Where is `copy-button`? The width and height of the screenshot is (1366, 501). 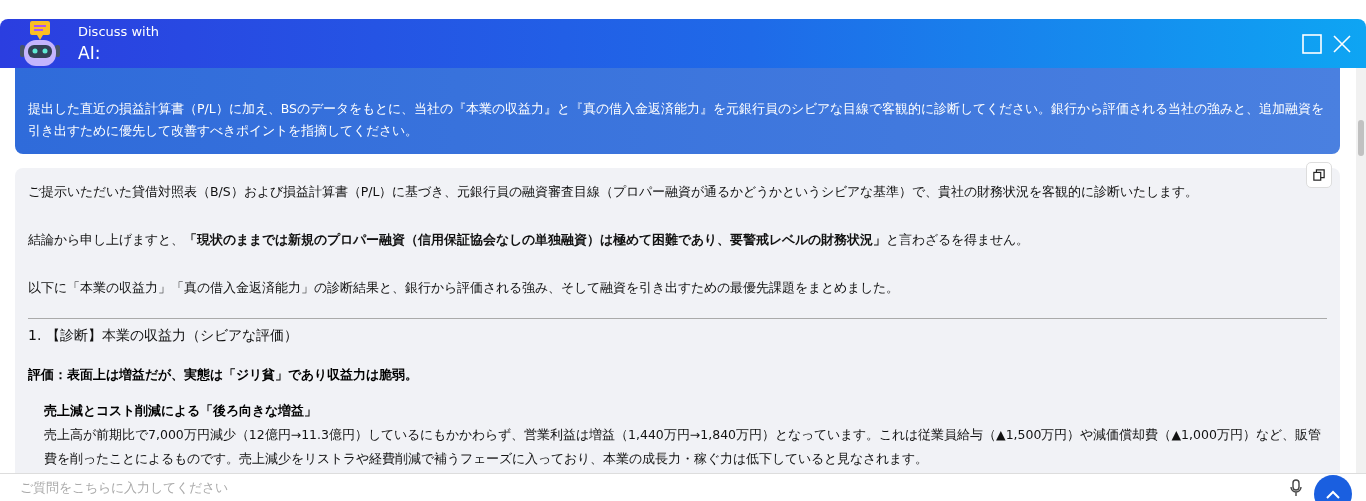 copy-button is located at coordinates (1319, 175).